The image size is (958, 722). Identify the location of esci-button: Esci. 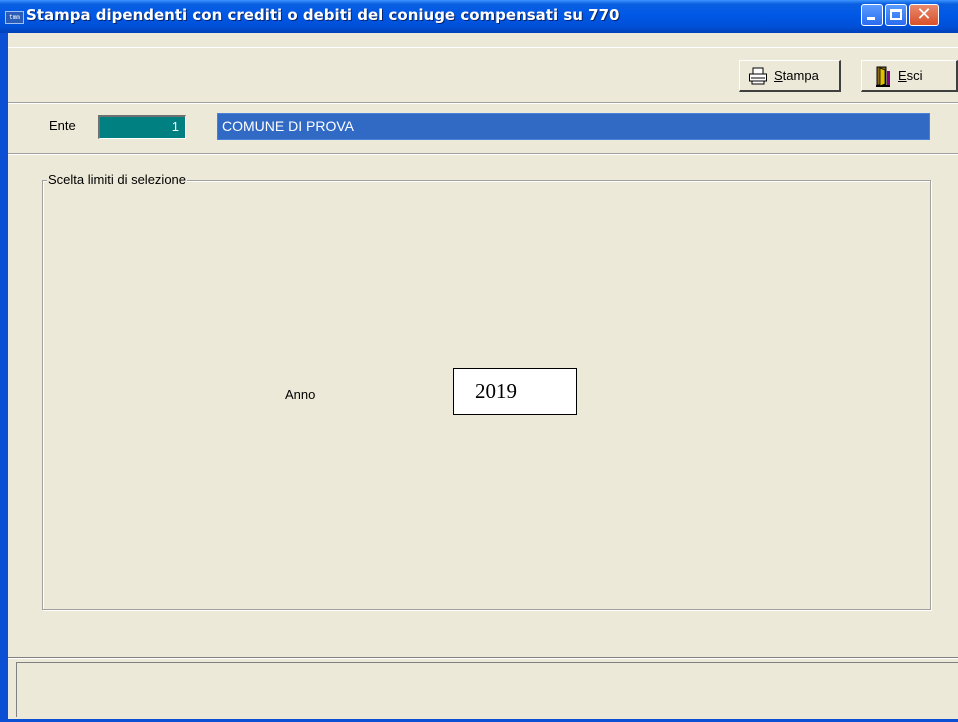
(909, 76).